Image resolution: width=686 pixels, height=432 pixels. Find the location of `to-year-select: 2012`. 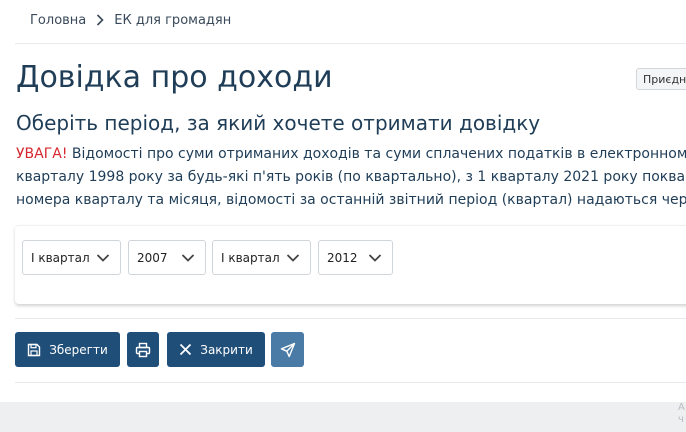

to-year-select: 2012 is located at coordinates (355, 257).